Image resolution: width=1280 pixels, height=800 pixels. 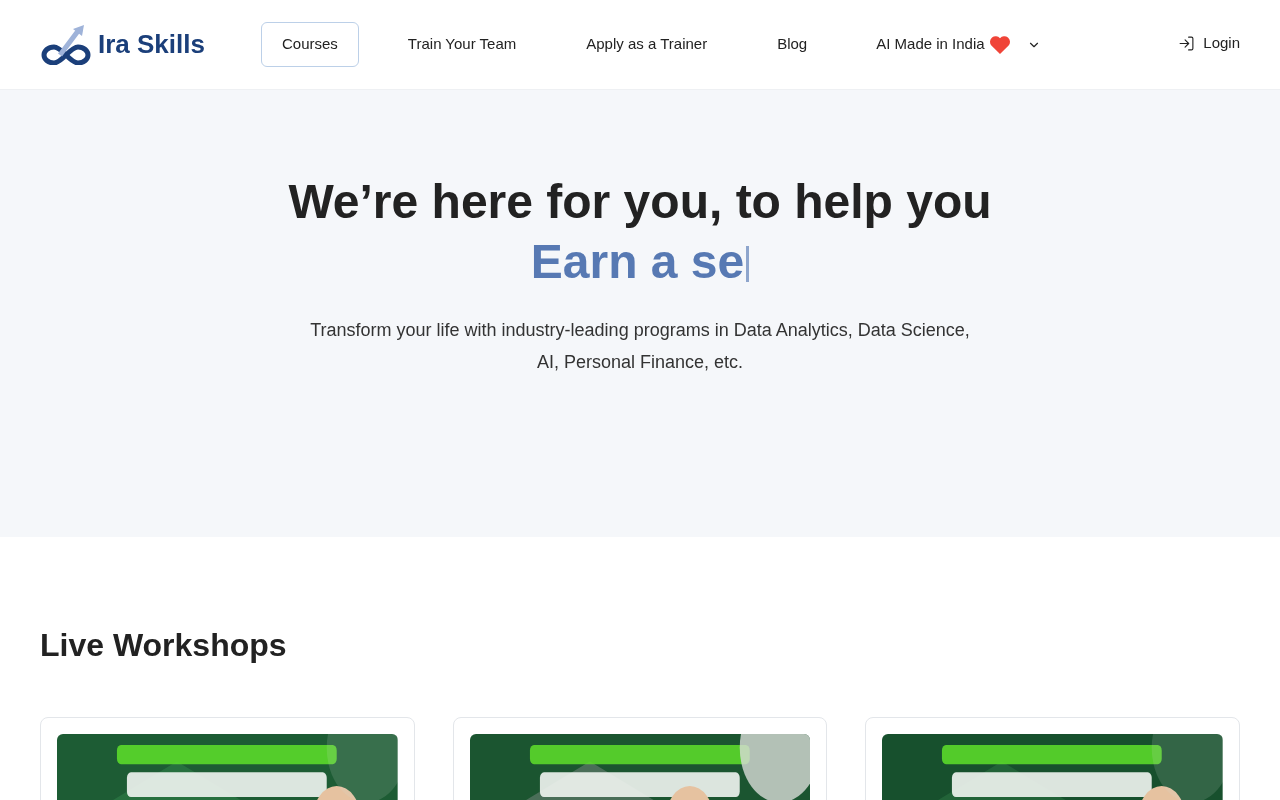 I want to click on text-cursor, so click(x=748, y=264).